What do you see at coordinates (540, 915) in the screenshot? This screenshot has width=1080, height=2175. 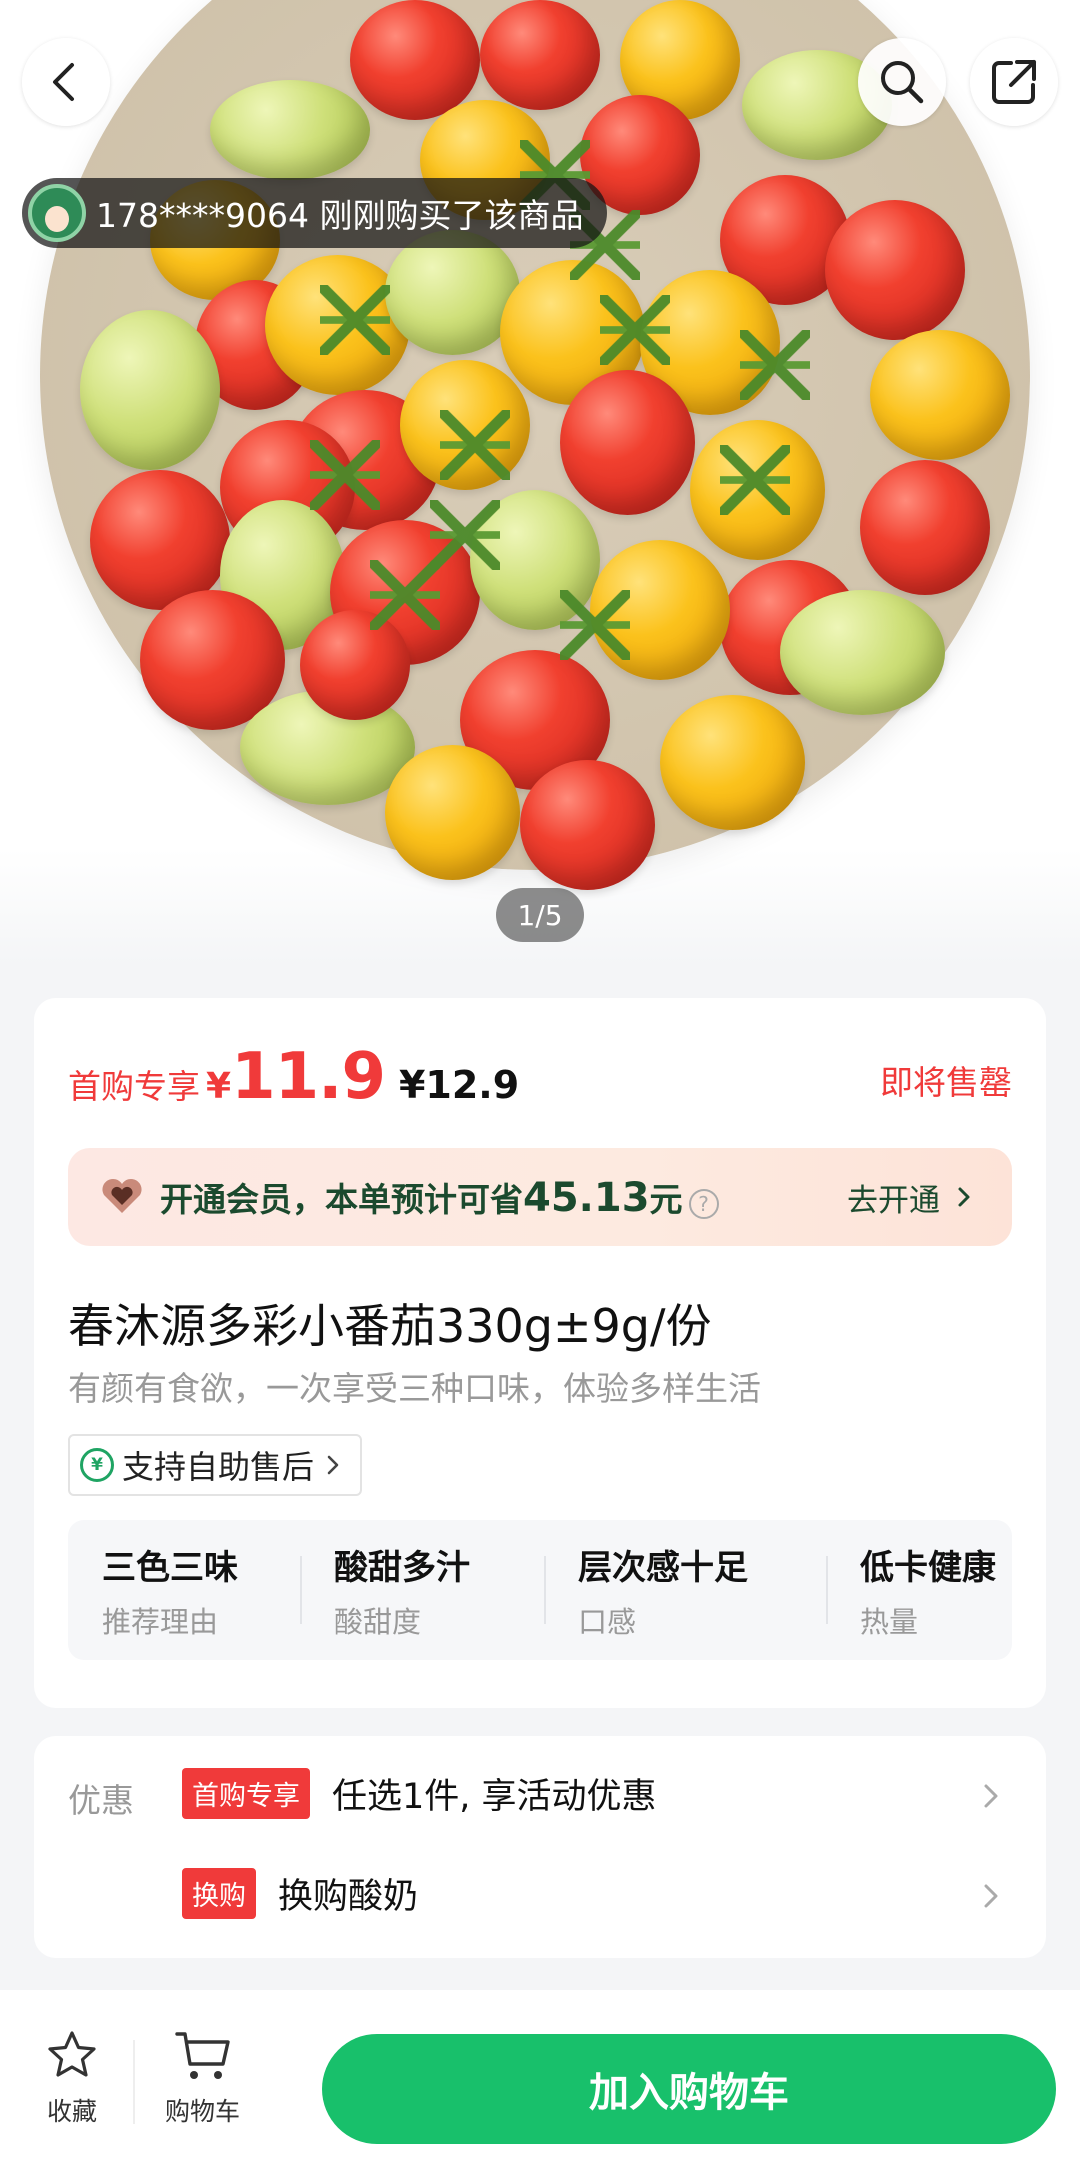 I see `image-page-counter: 1/5` at bounding box center [540, 915].